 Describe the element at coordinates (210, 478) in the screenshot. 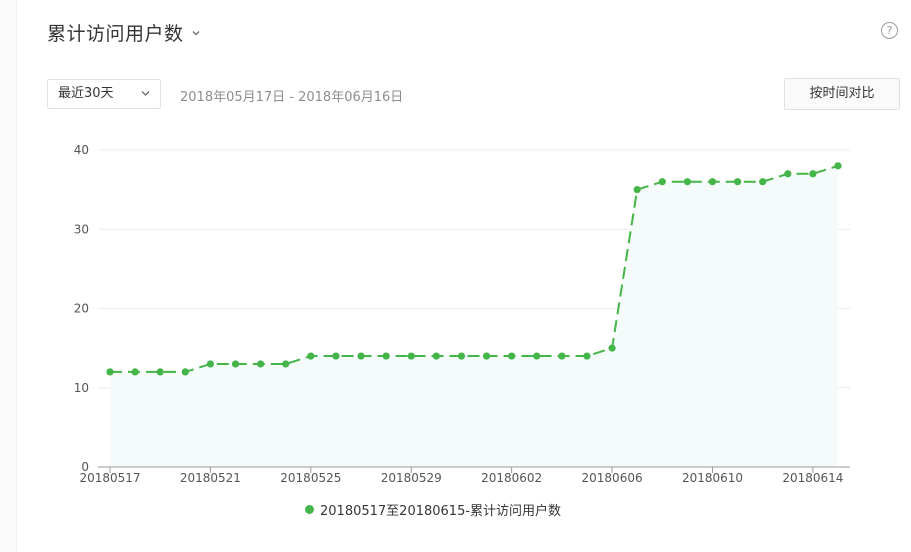

I see `x-tick-label: 20180521` at that location.